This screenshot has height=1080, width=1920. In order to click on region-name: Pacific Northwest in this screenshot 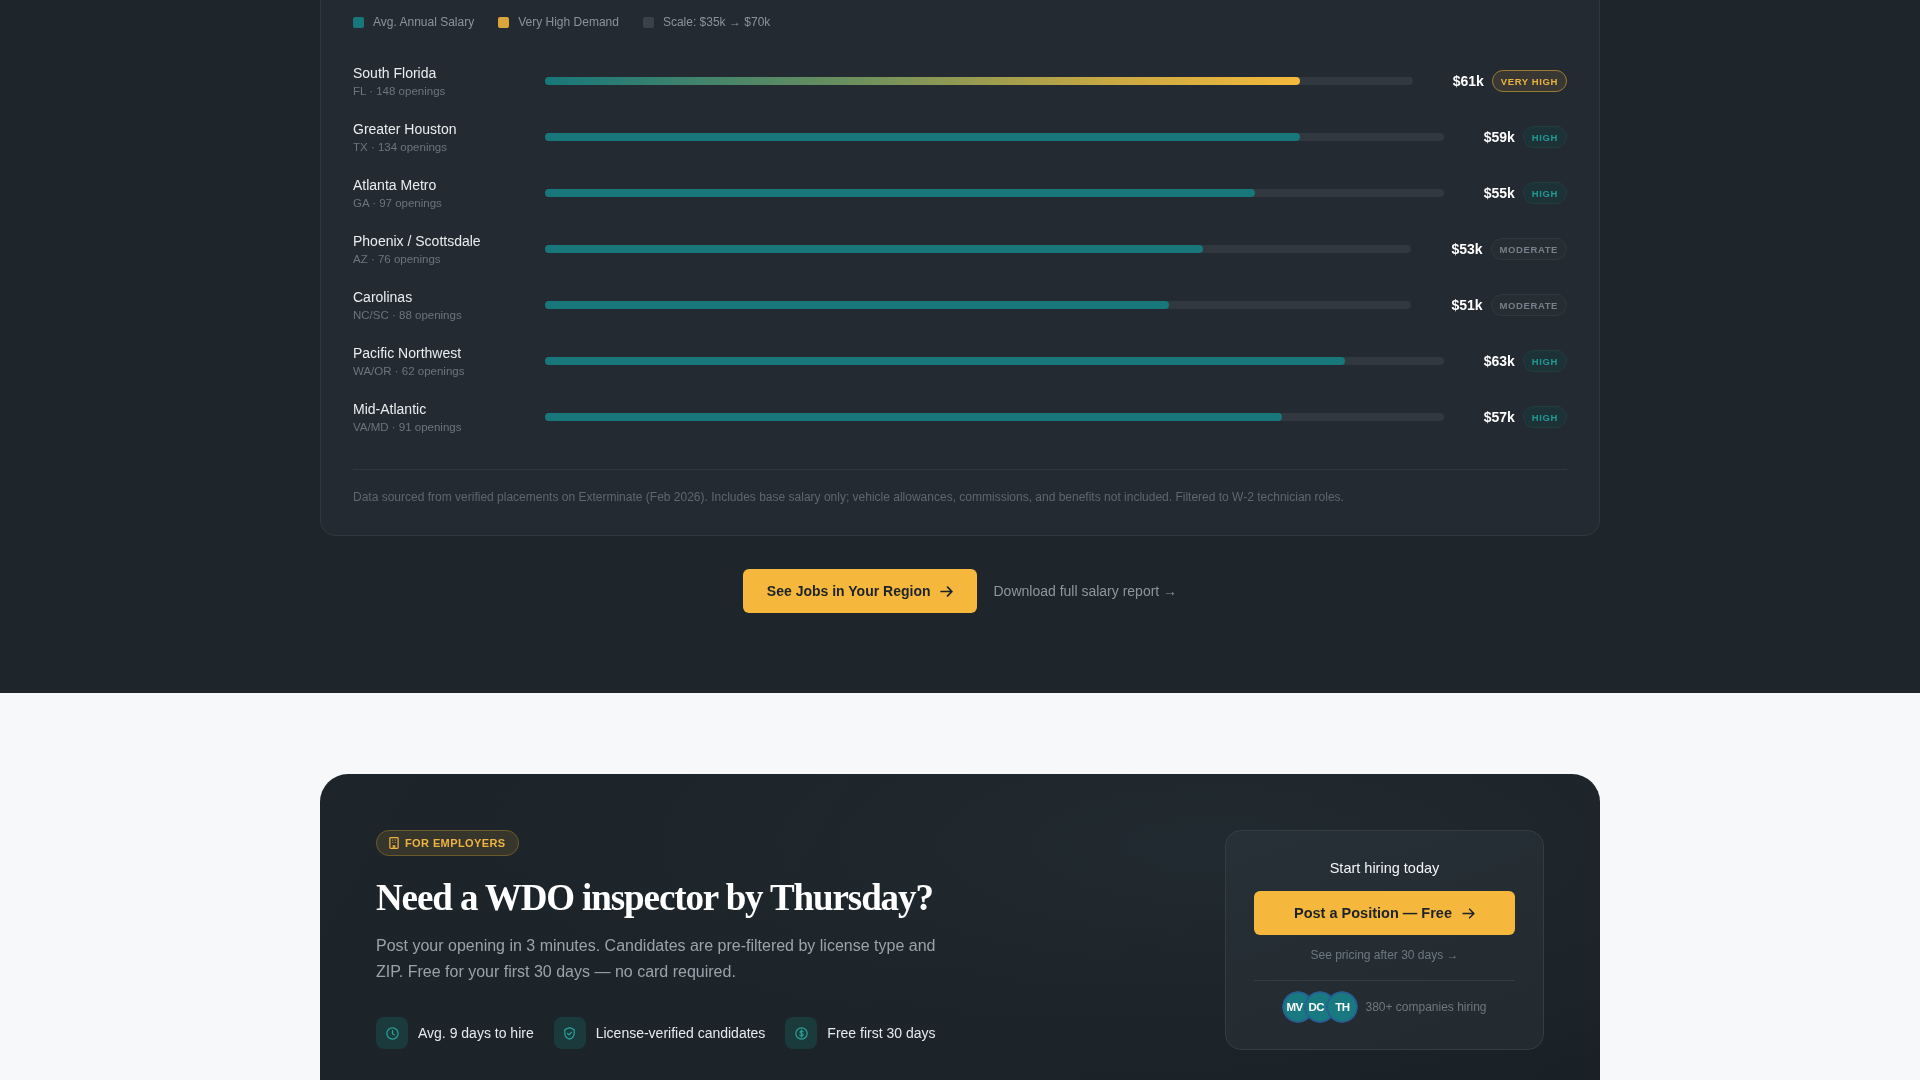, I will do `click(408, 352)`.